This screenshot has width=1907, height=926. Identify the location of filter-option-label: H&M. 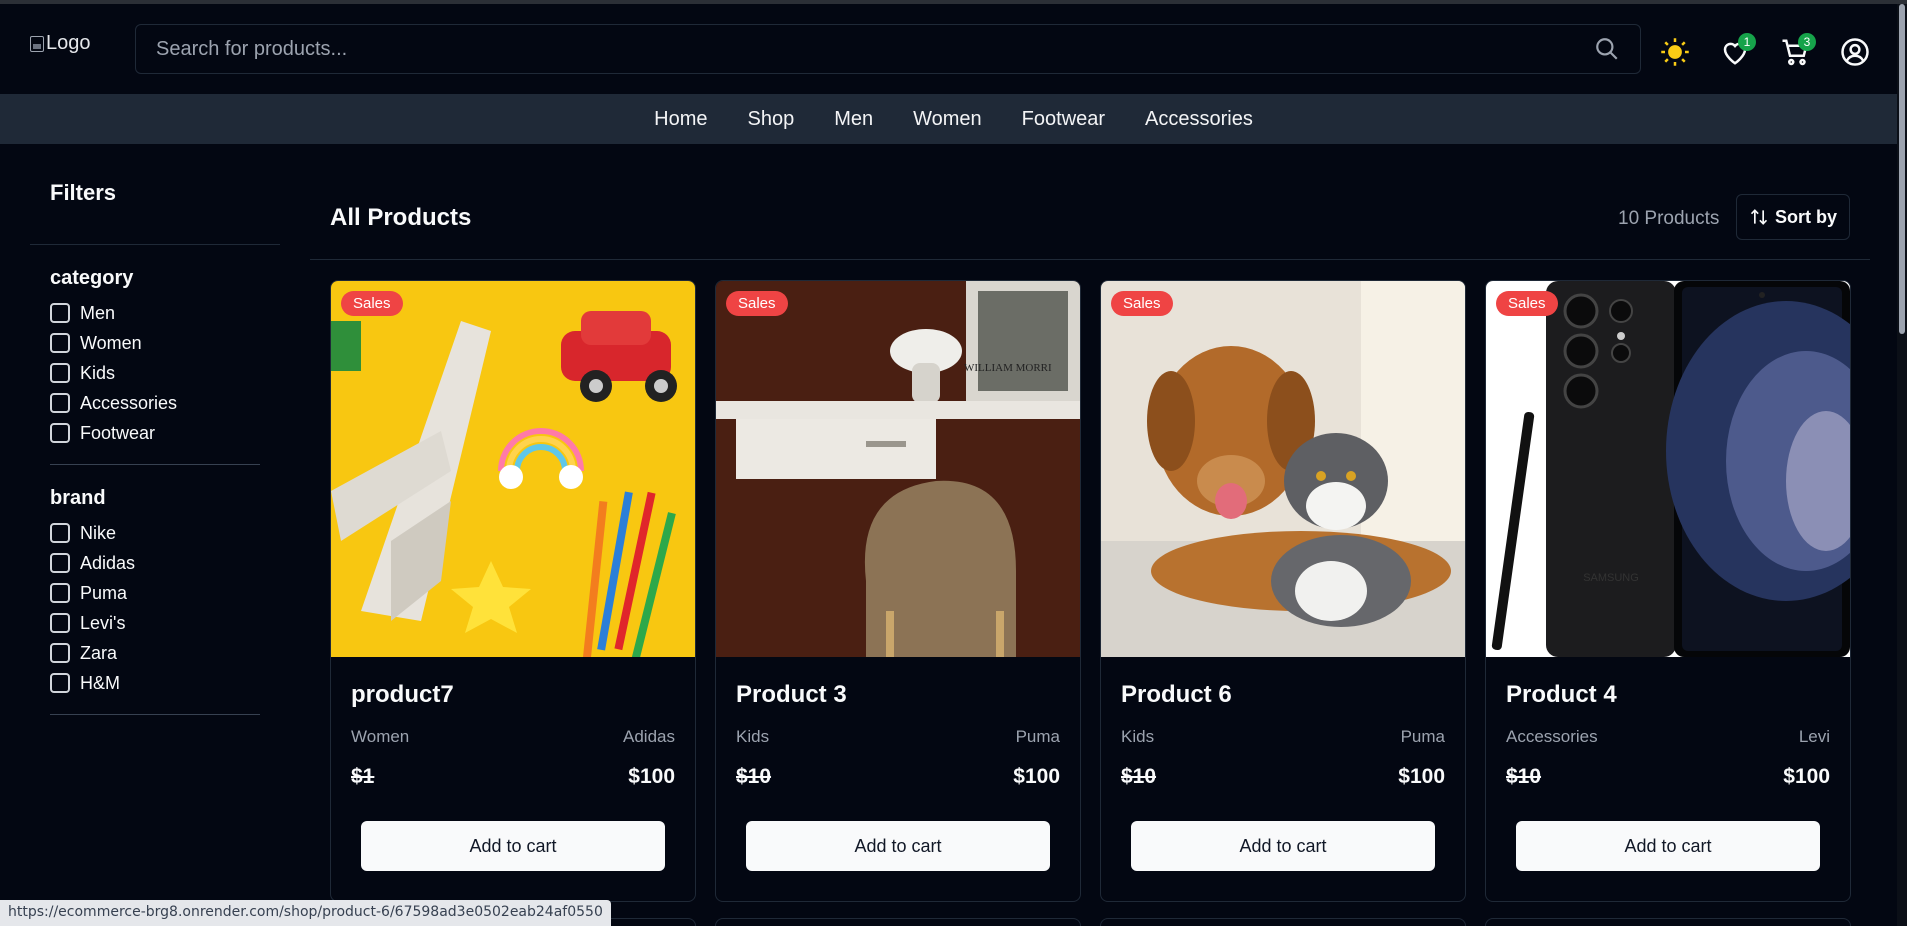
(100, 682).